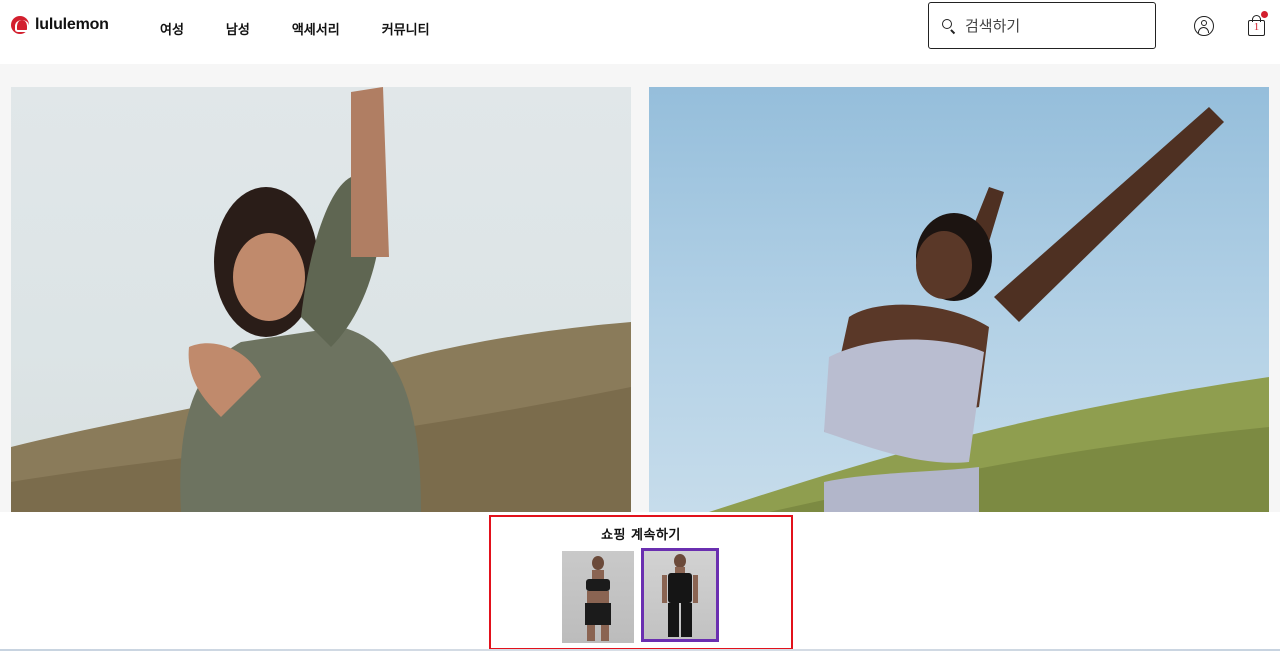 The height and width of the screenshot is (651, 1280). Describe the element at coordinates (598, 597) in the screenshot. I see `product-thumbnail-bra-shorts` at that location.